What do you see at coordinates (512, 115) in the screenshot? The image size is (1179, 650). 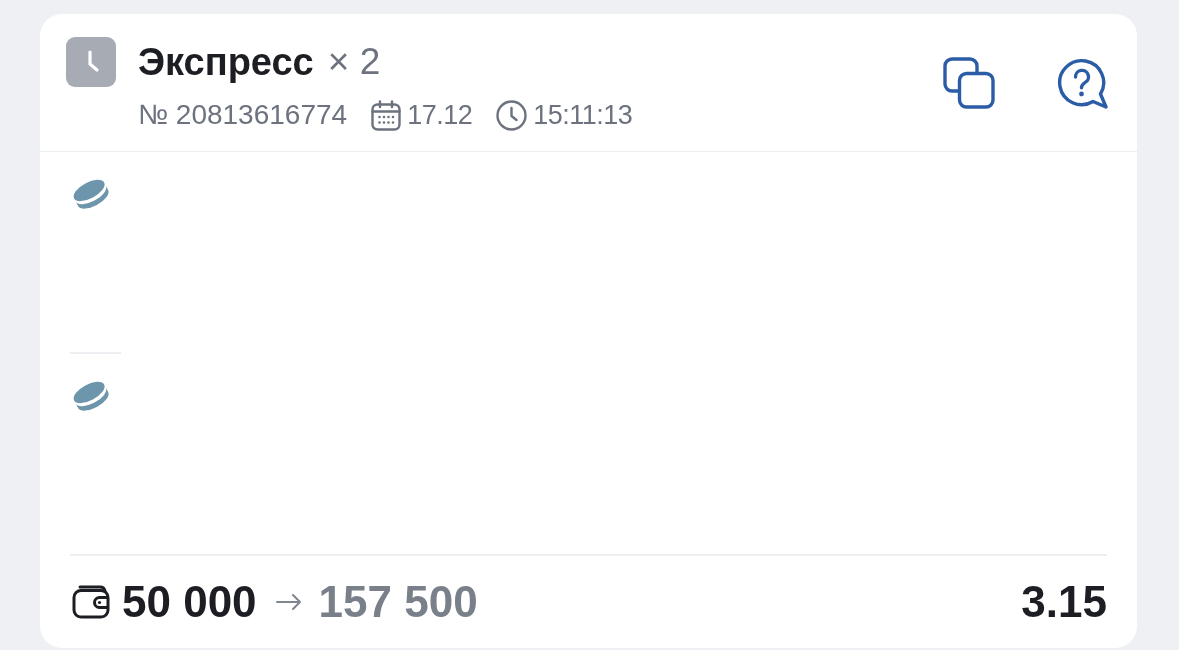 I see `clock-icon` at bounding box center [512, 115].